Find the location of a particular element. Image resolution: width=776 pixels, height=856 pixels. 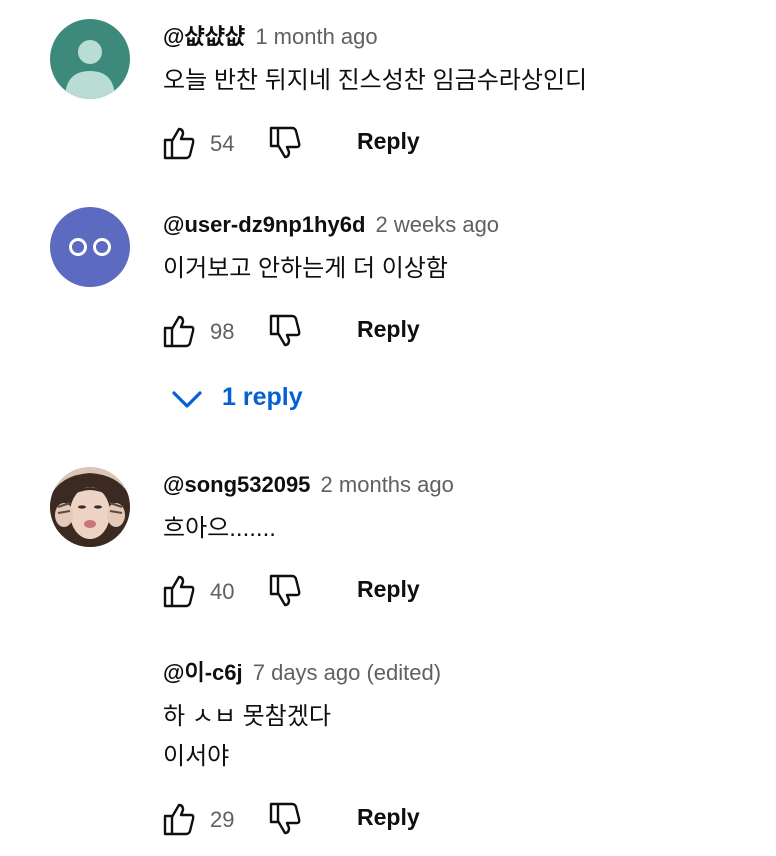

comment-timestamp: 2 weeks ago is located at coordinates (438, 224).